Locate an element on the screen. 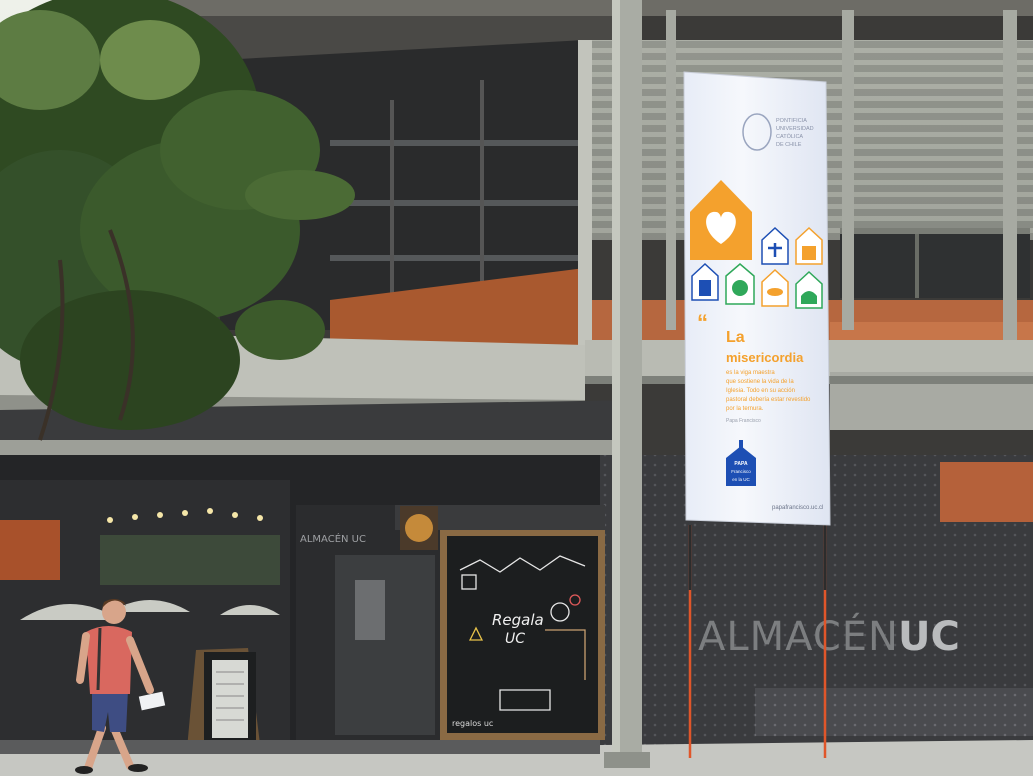 Image resolution: width=1033 pixels, height=776 pixels. banner: PONTIFICIA UNIVERSIDAD CATÓLICA DE CHILE is located at coordinates (757, 298).